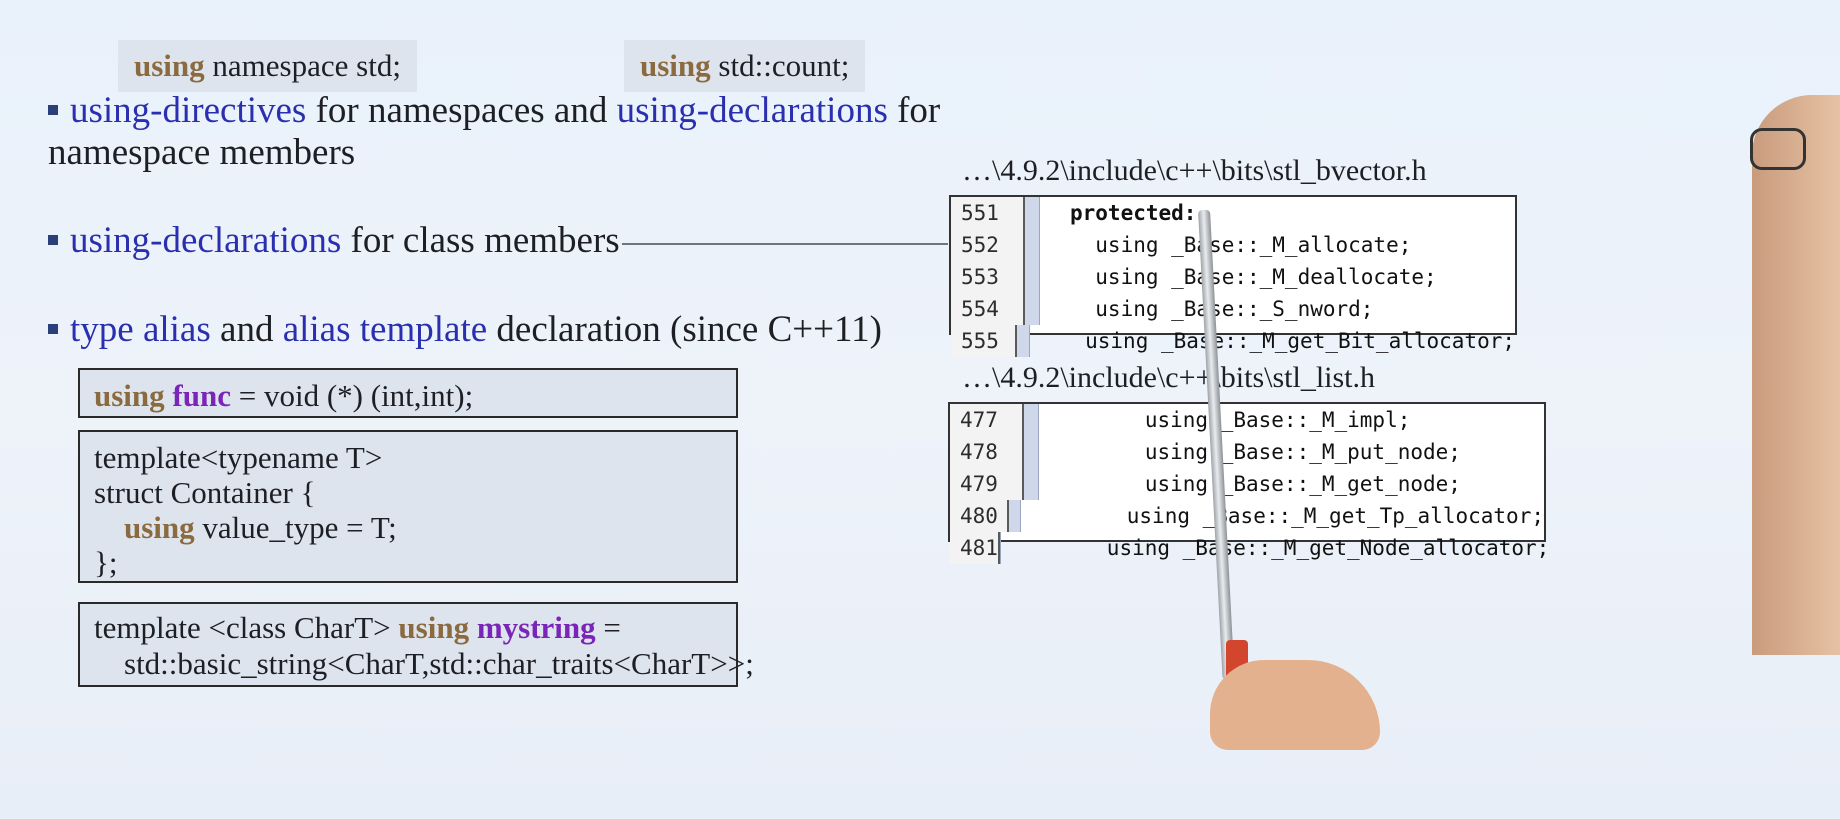  I want to click on code-line: using _Base::_M_deallocate;, so click(1253, 277).